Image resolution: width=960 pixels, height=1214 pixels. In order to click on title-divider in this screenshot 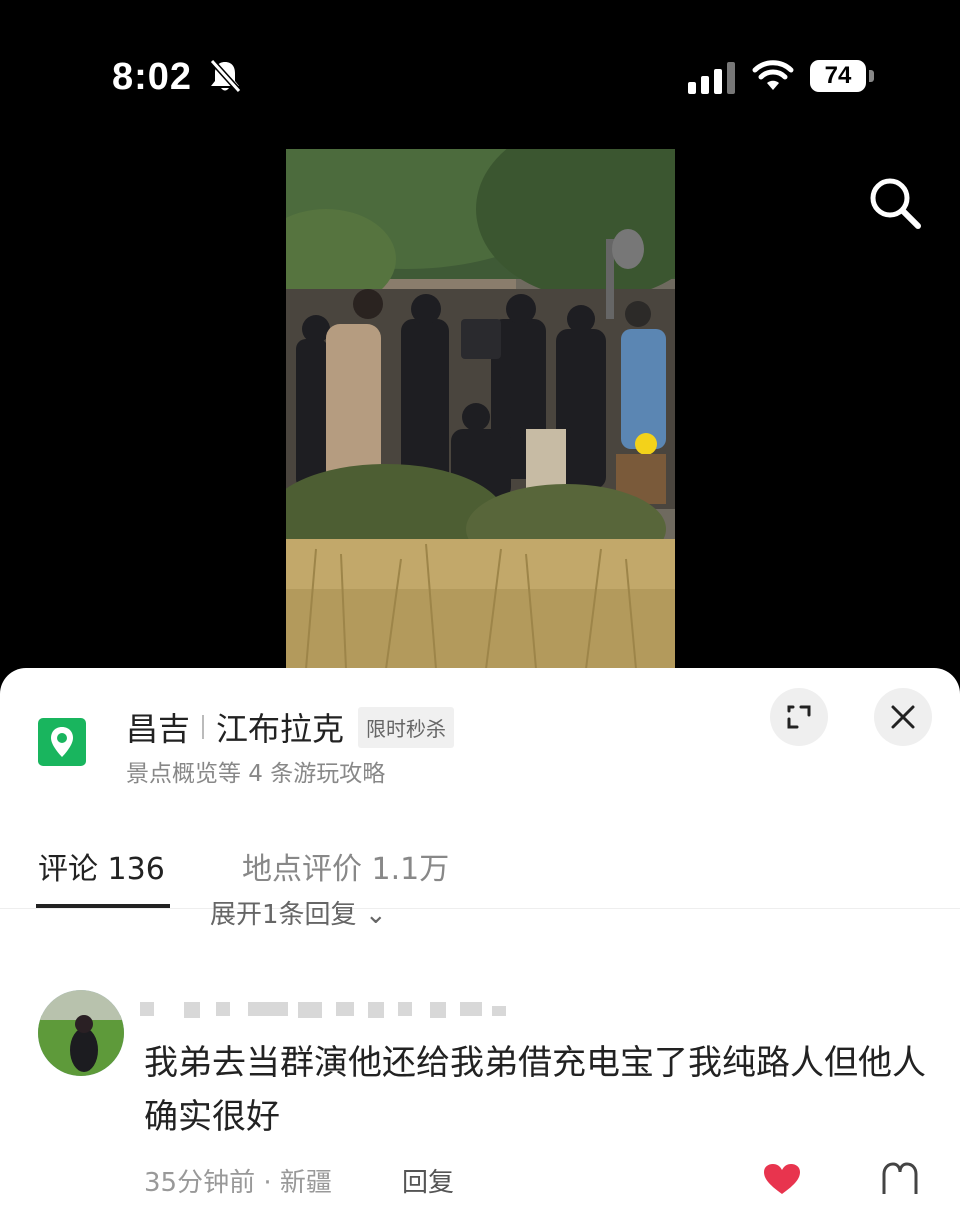, I will do `click(203, 727)`.